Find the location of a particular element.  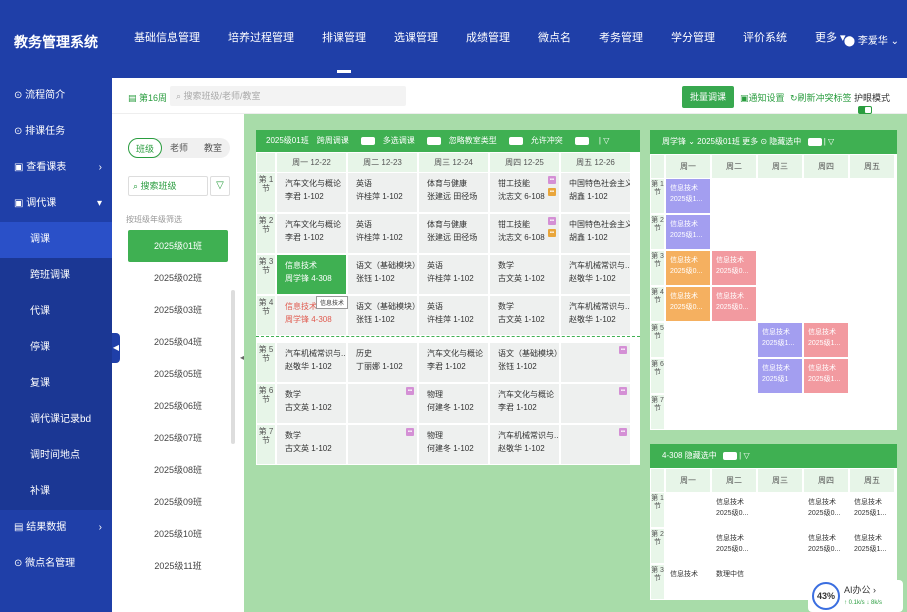

class-item: 2025级07班 is located at coordinates (178, 438).